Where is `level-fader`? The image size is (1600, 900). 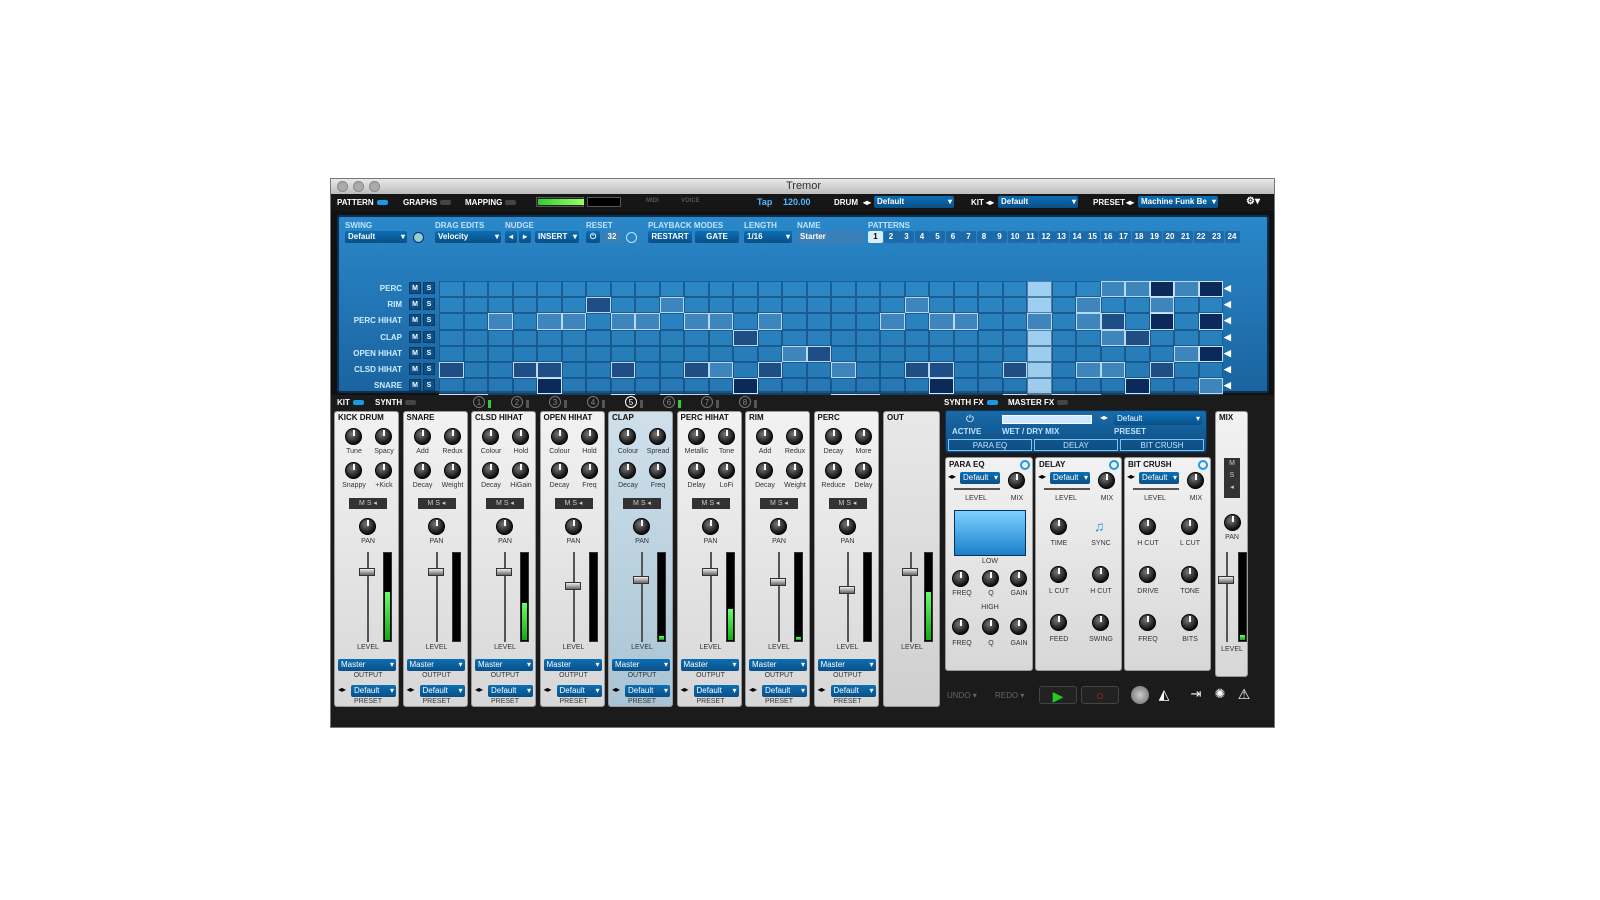 level-fader is located at coordinates (846, 590).